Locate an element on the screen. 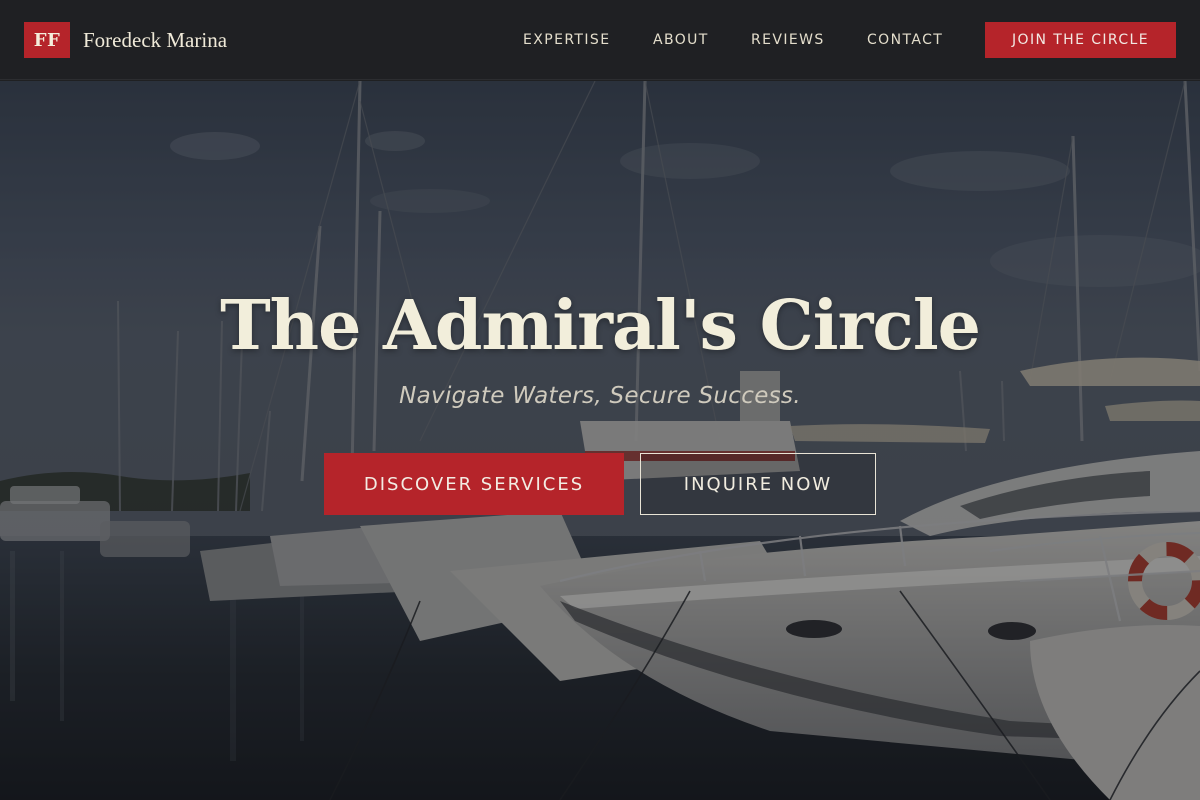  discover-services-button: DISCOVER SERVICES is located at coordinates (474, 484).